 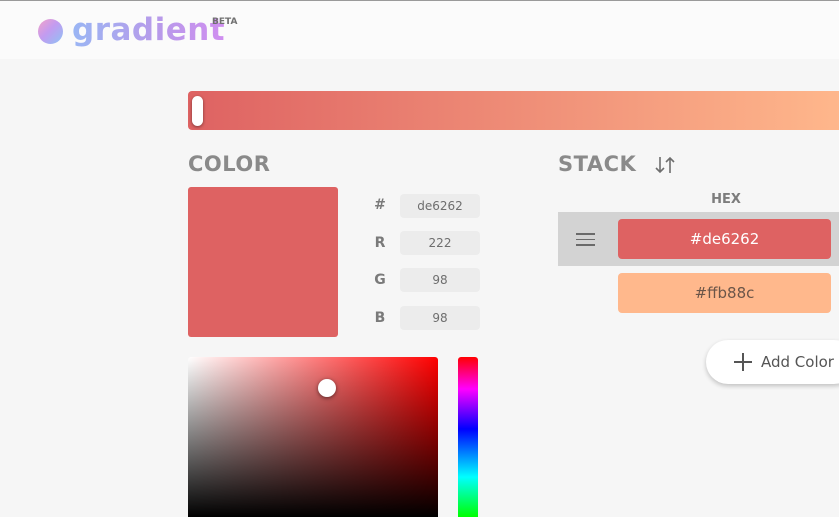 What do you see at coordinates (597, 164) in the screenshot?
I see `stack-section-title: STACK` at bounding box center [597, 164].